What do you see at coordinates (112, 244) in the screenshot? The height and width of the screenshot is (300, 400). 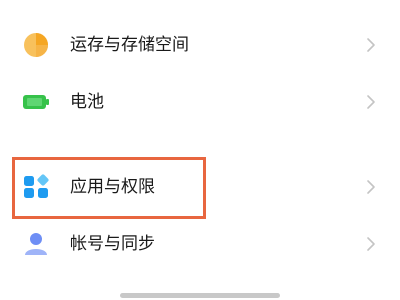 I see `settings-item-label: 帐号与同步` at bounding box center [112, 244].